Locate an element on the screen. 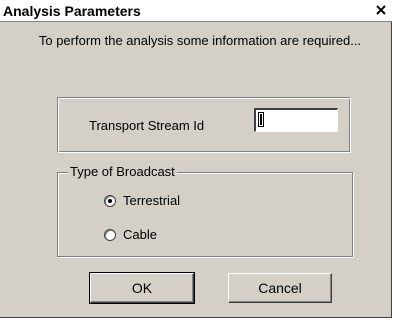 The height and width of the screenshot is (320, 402). text-cursor-icon is located at coordinates (261, 119).